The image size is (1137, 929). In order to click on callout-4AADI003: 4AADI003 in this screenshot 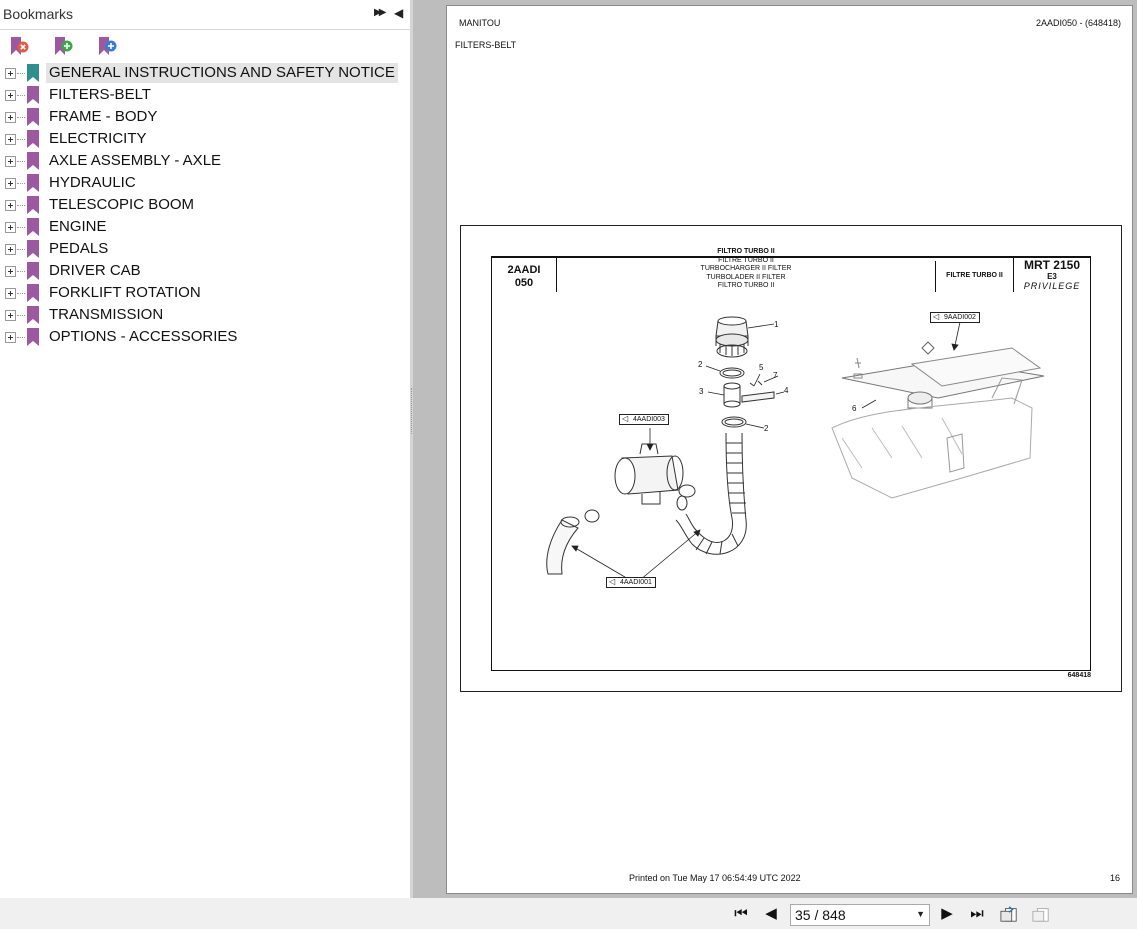, I will do `click(644, 419)`.